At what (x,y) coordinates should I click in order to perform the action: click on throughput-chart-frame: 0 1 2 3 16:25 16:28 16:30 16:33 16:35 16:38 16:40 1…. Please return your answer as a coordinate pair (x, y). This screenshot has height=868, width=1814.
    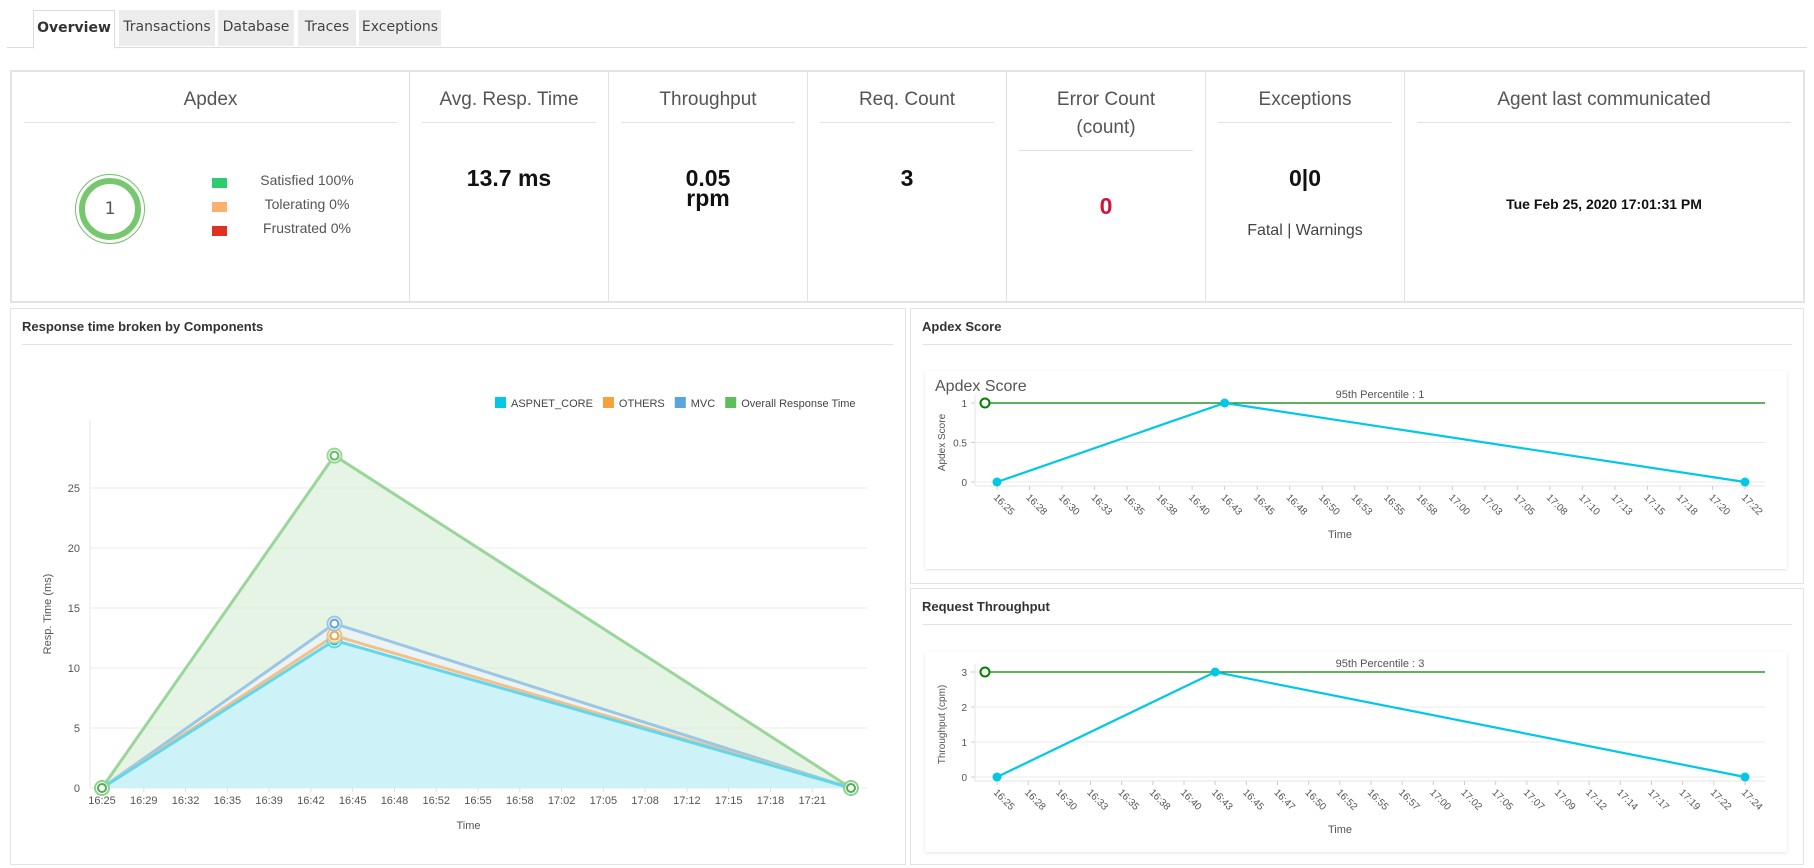
    Looking at the image, I should click on (1356, 752).